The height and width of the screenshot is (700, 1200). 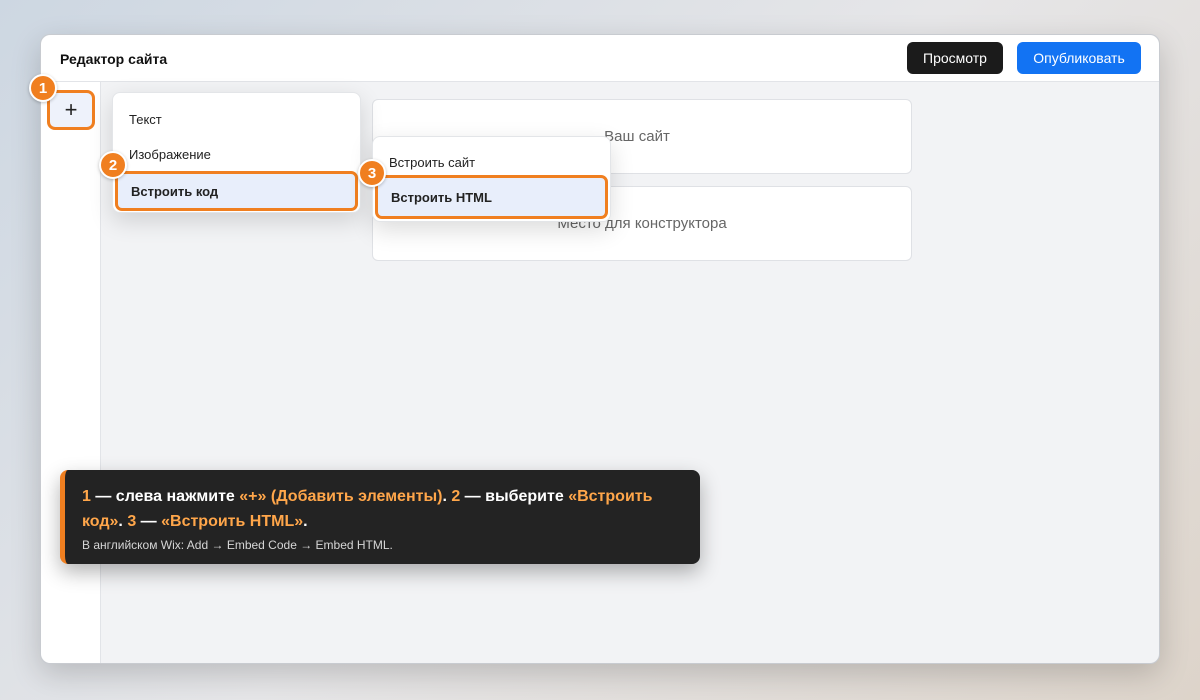 What do you see at coordinates (114, 59) in the screenshot?
I see `page-title: Редактор сайта` at bounding box center [114, 59].